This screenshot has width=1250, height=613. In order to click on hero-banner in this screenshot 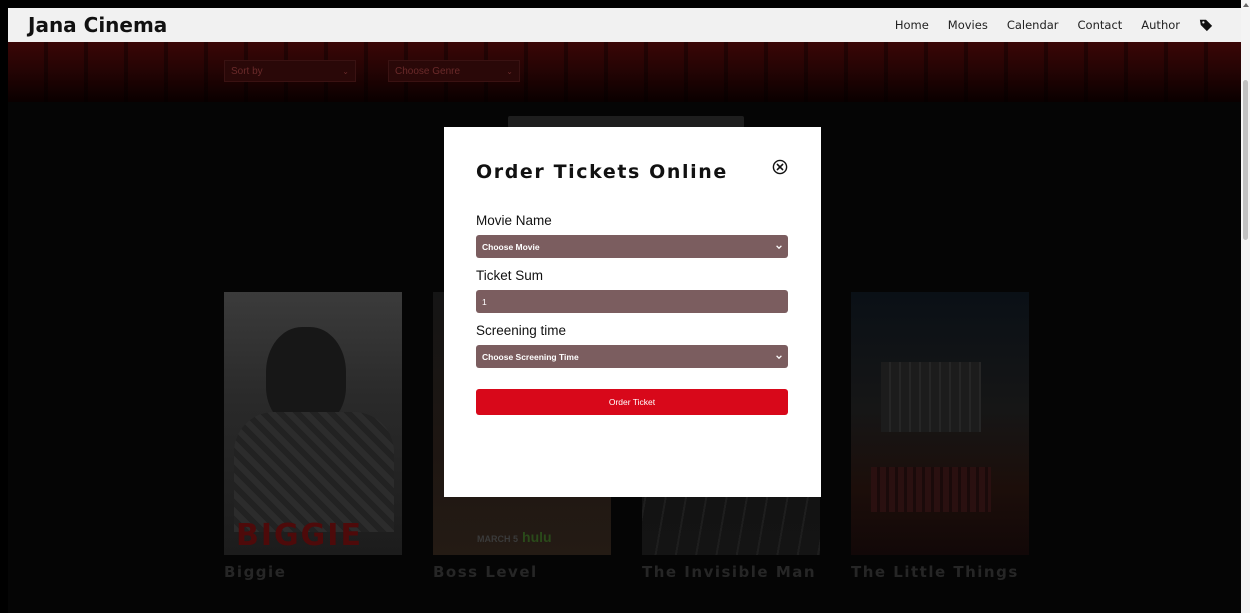, I will do `click(624, 72)`.